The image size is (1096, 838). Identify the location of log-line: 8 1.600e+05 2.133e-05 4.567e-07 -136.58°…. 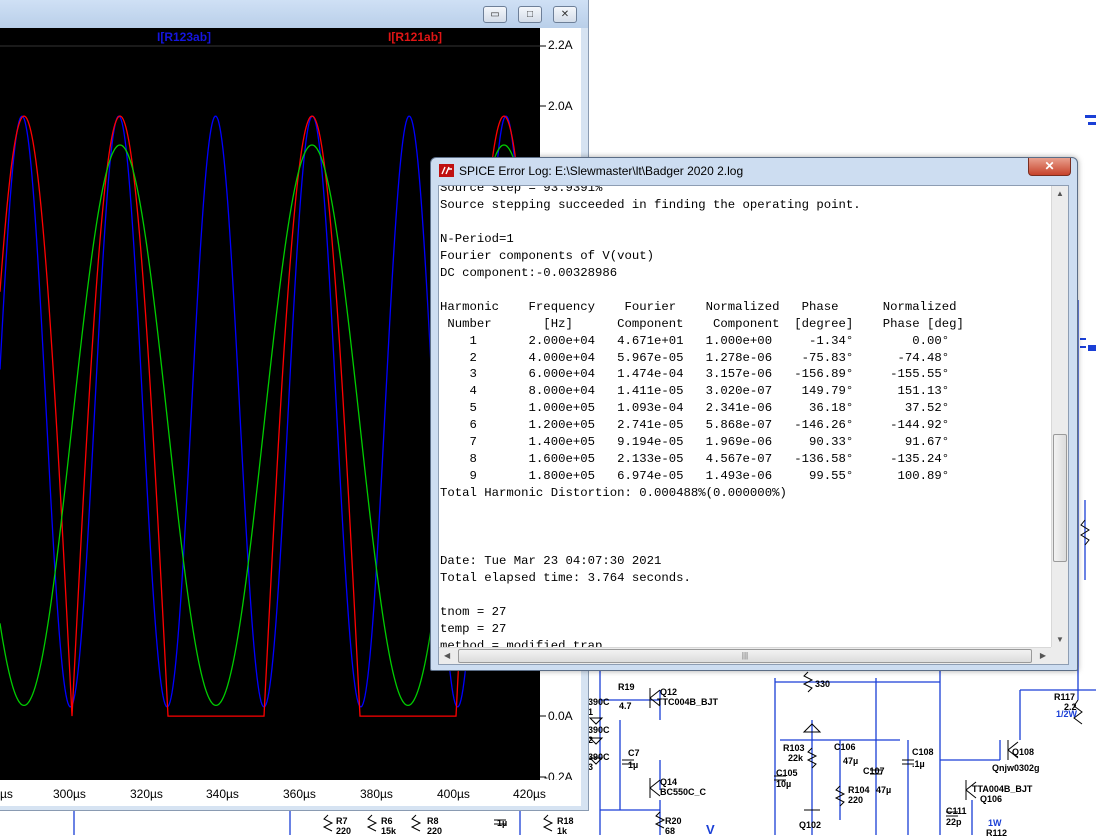
(695, 459).